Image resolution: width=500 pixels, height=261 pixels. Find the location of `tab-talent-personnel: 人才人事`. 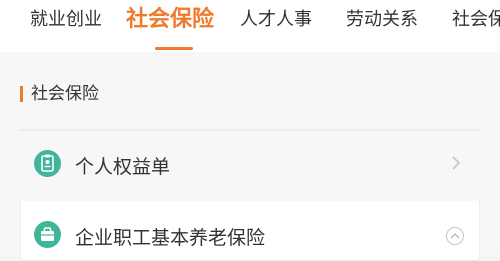

tab-talent-personnel: 人才人事 is located at coordinates (276, 26).